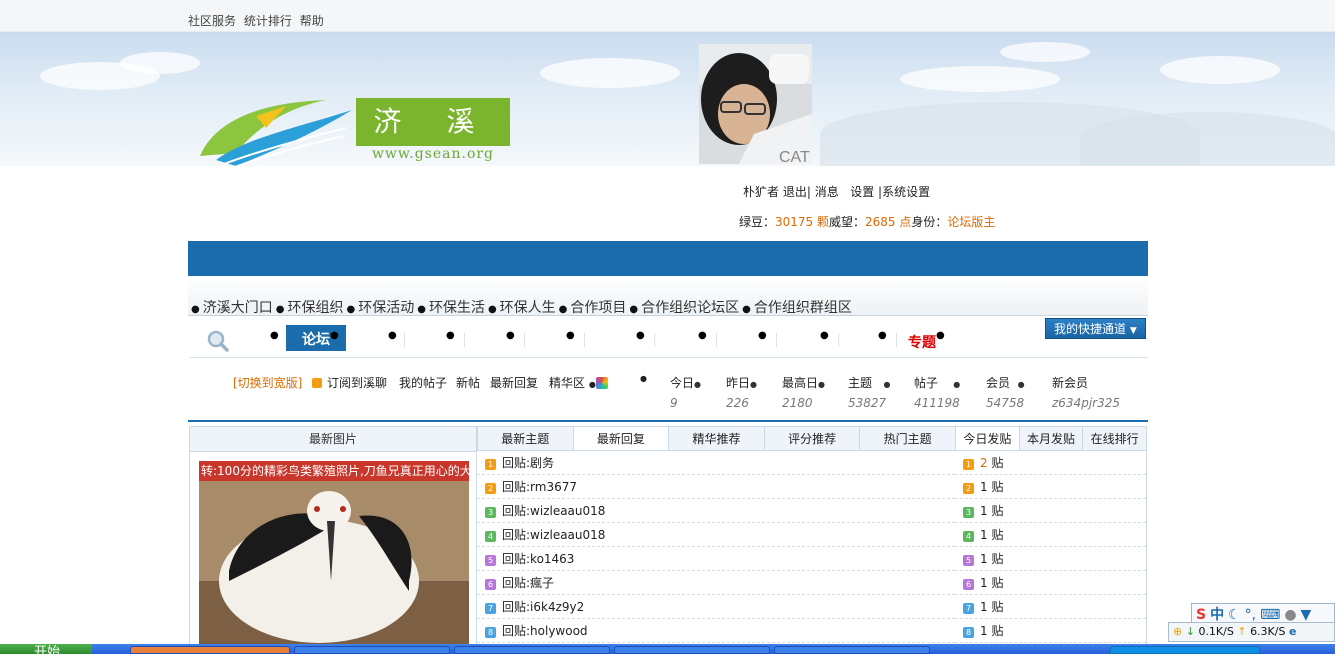  What do you see at coordinates (716, 583) in the screenshot?
I see `list-item: 6 回贴:瘋子` at bounding box center [716, 583].